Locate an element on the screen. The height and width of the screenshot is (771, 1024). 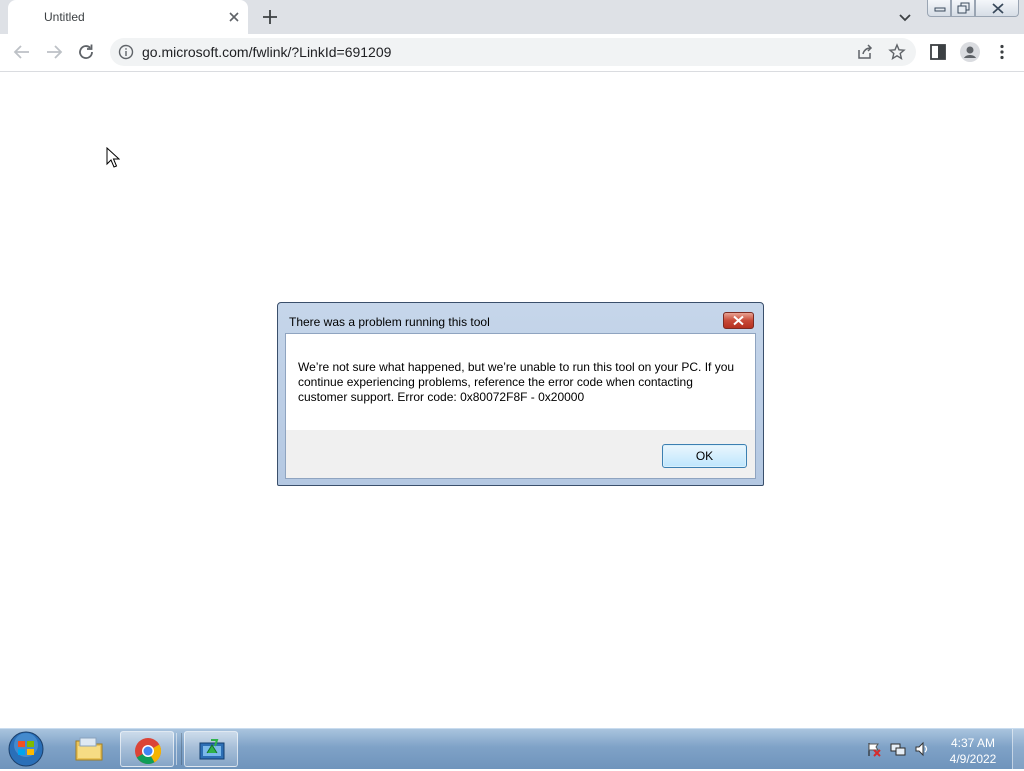
side-panel-icon is located at coordinates (938, 52).